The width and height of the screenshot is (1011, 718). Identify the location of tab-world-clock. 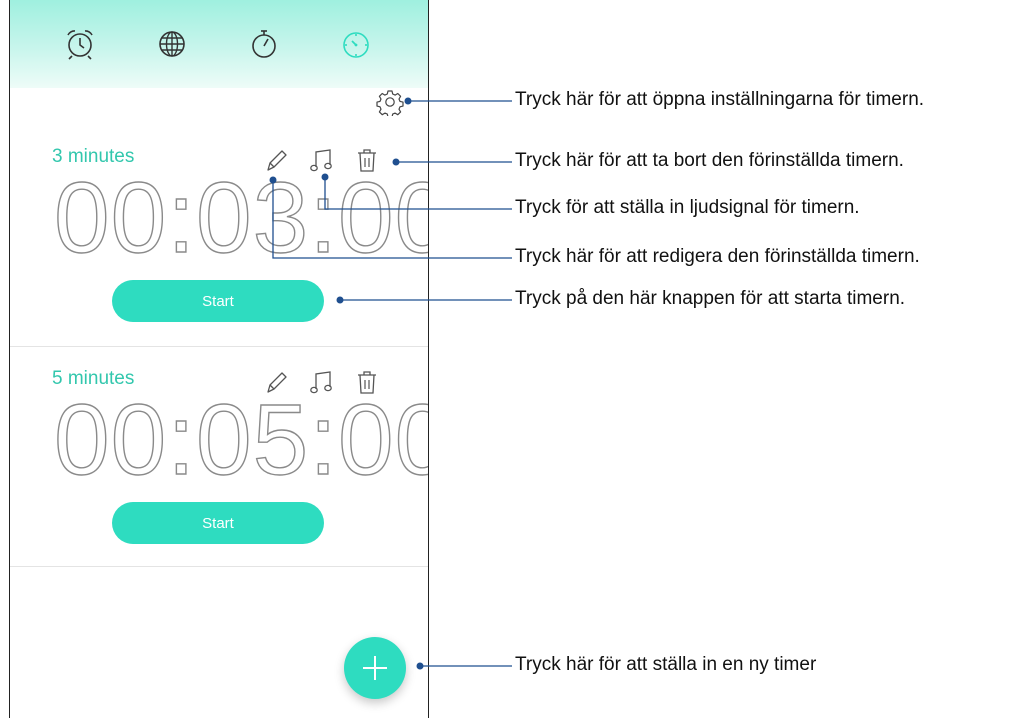
(172, 44).